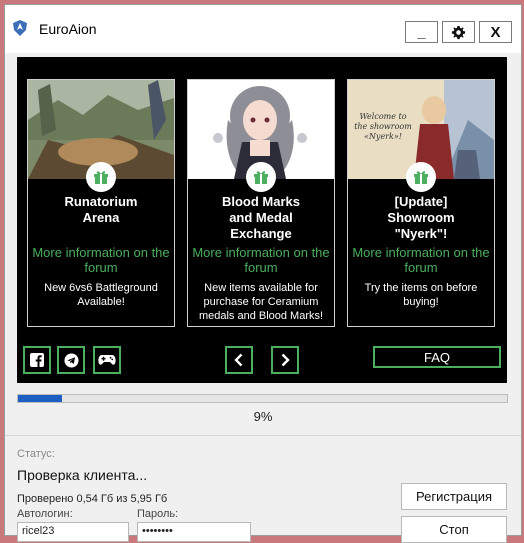  I want to click on minimize-button: _, so click(421, 32).